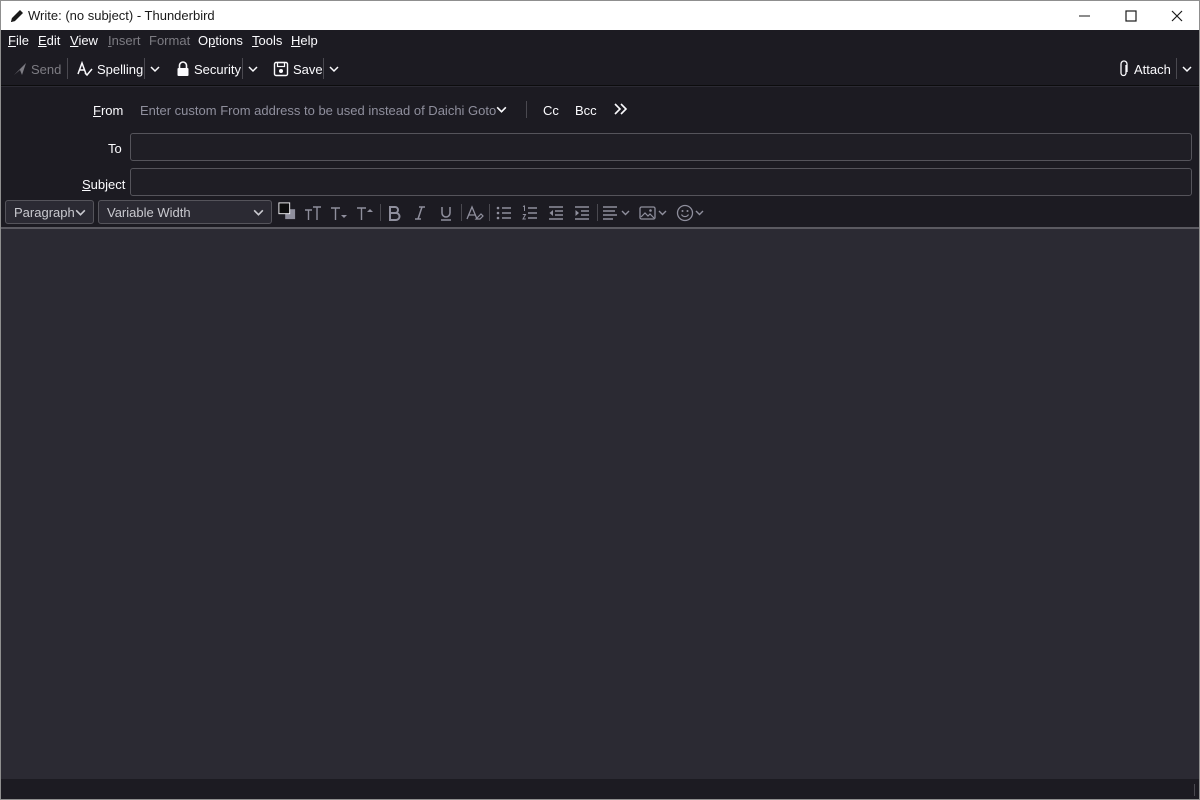 Image resolution: width=1200 pixels, height=800 pixels. I want to click on more-recipients-button, so click(620, 110).